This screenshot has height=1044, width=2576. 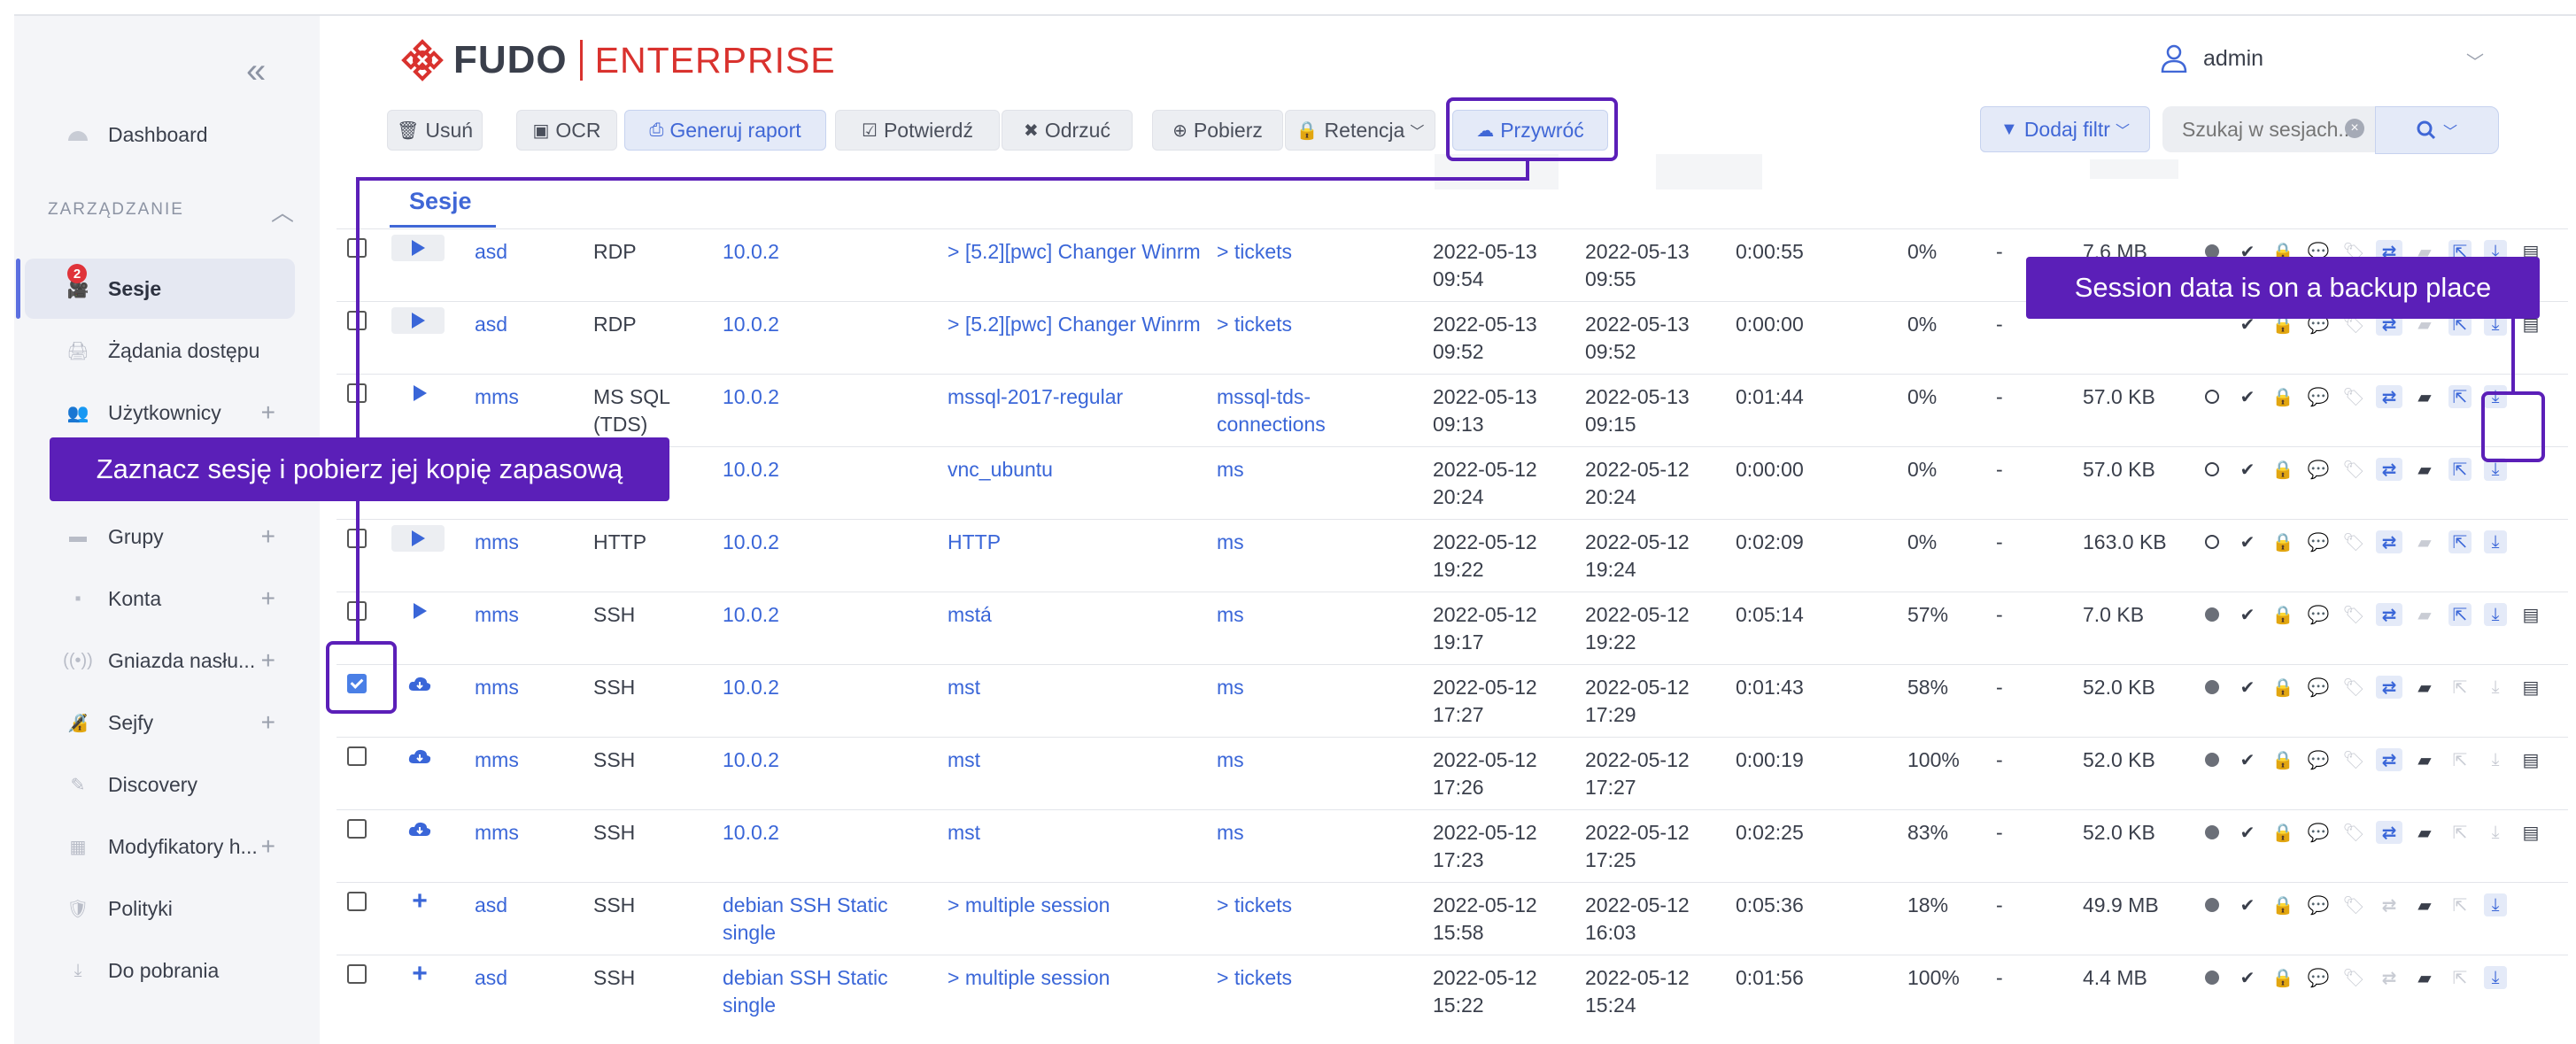 I want to click on sidebar-item-3: 👥 Użytkownicy +, so click(x=160, y=413).